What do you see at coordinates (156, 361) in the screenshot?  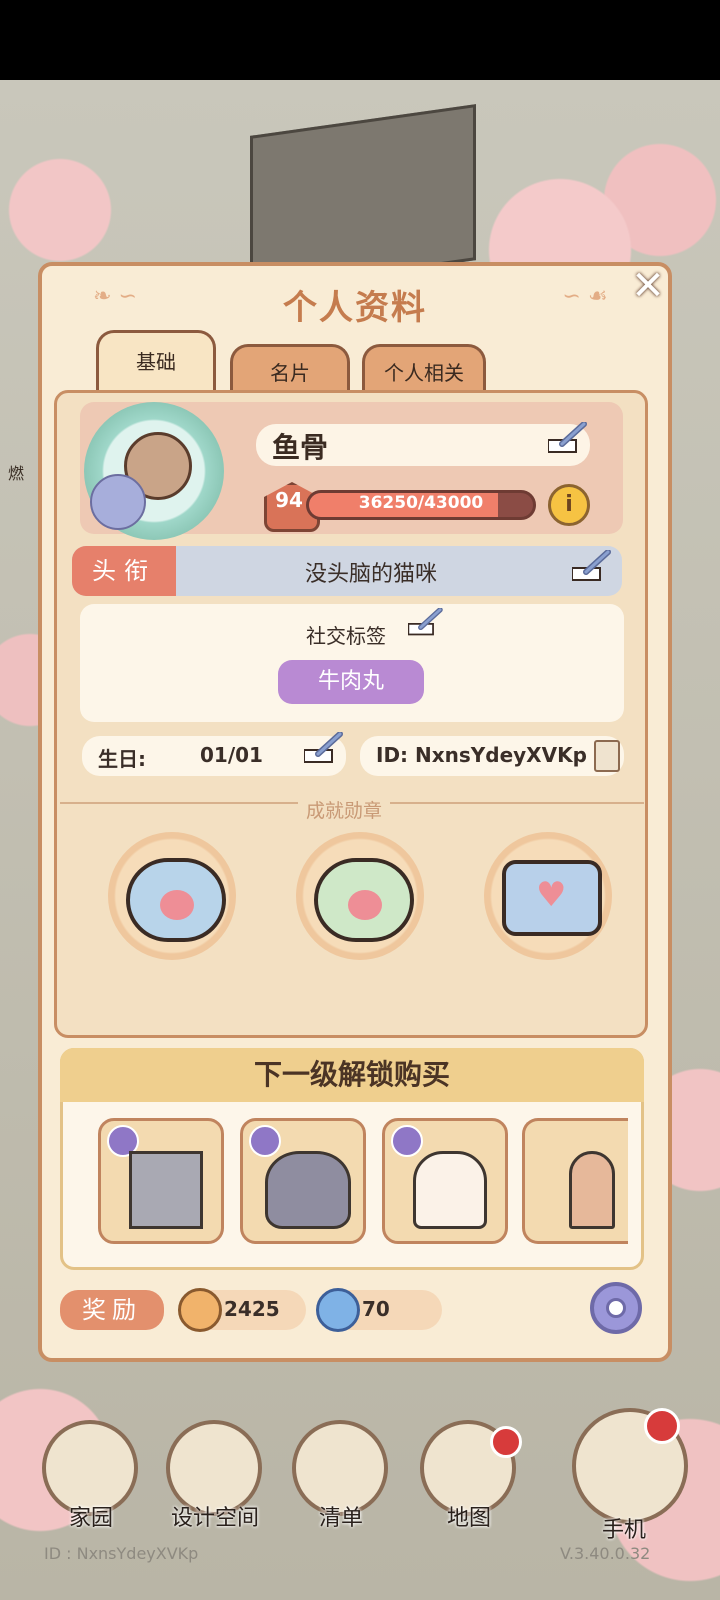 I see `tab-basic: 基础` at bounding box center [156, 361].